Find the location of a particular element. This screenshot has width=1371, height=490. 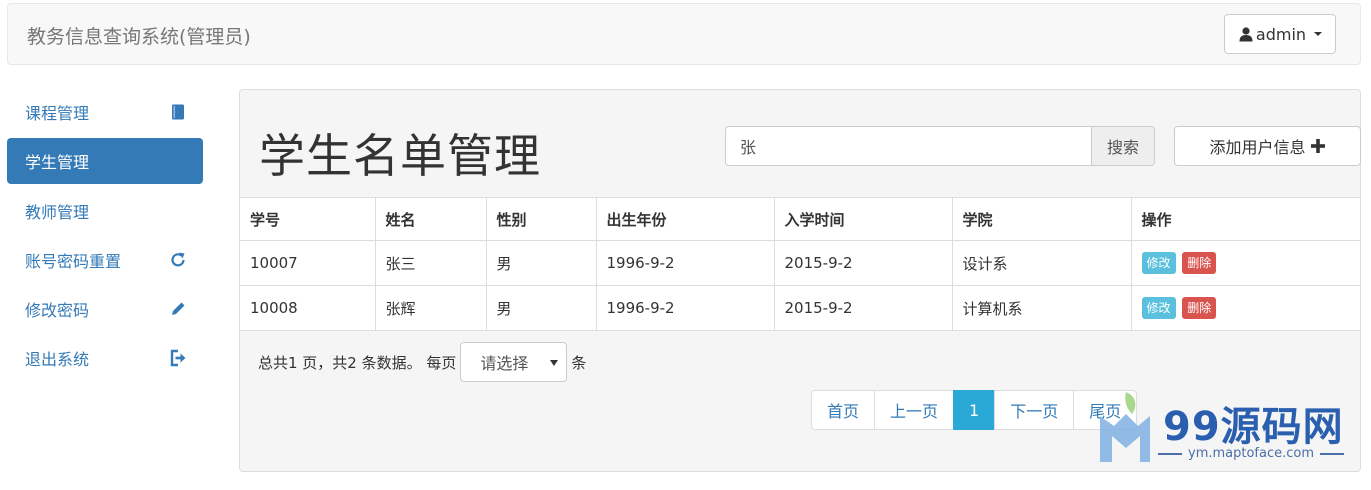

column-header: 学号 is located at coordinates (308, 219).